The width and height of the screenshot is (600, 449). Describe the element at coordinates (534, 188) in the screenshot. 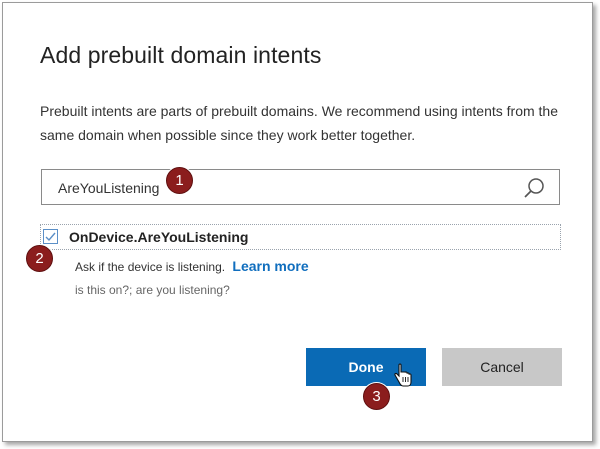

I see `search-icon` at that location.